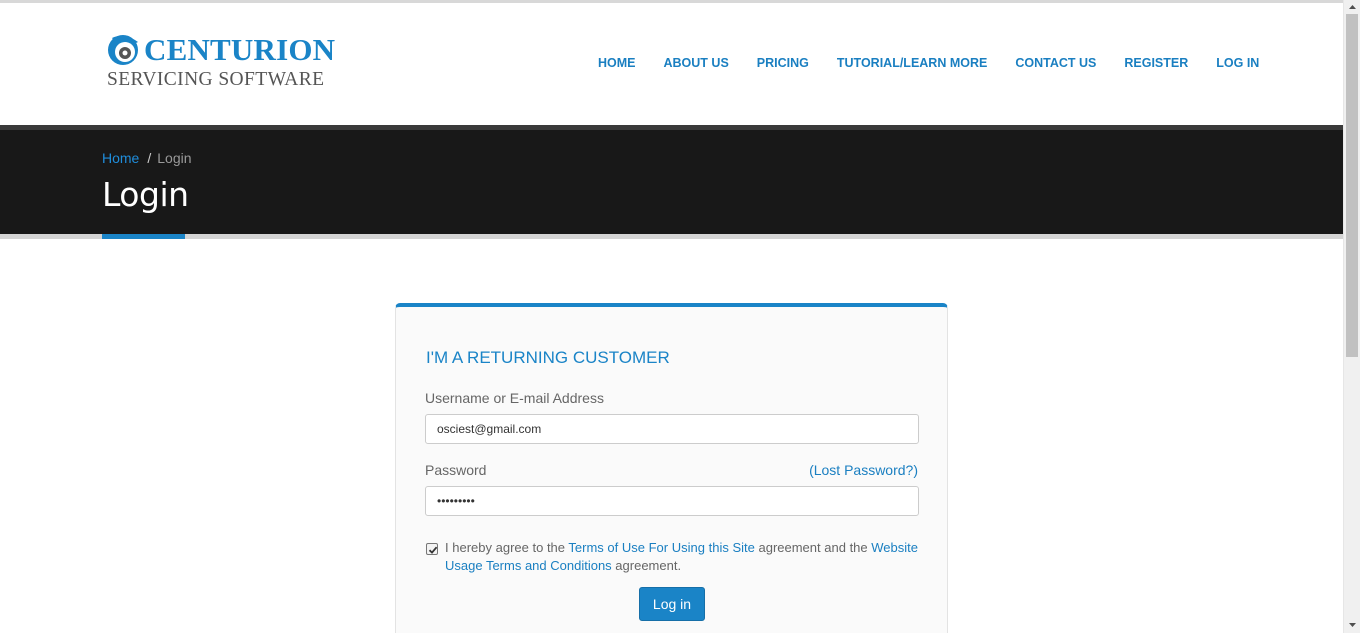 The width and height of the screenshot is (1360, 633). Describe the element at coordinates (1352, 7) in the screenshot. I see `scroll-up-arrow-icon` at that location.